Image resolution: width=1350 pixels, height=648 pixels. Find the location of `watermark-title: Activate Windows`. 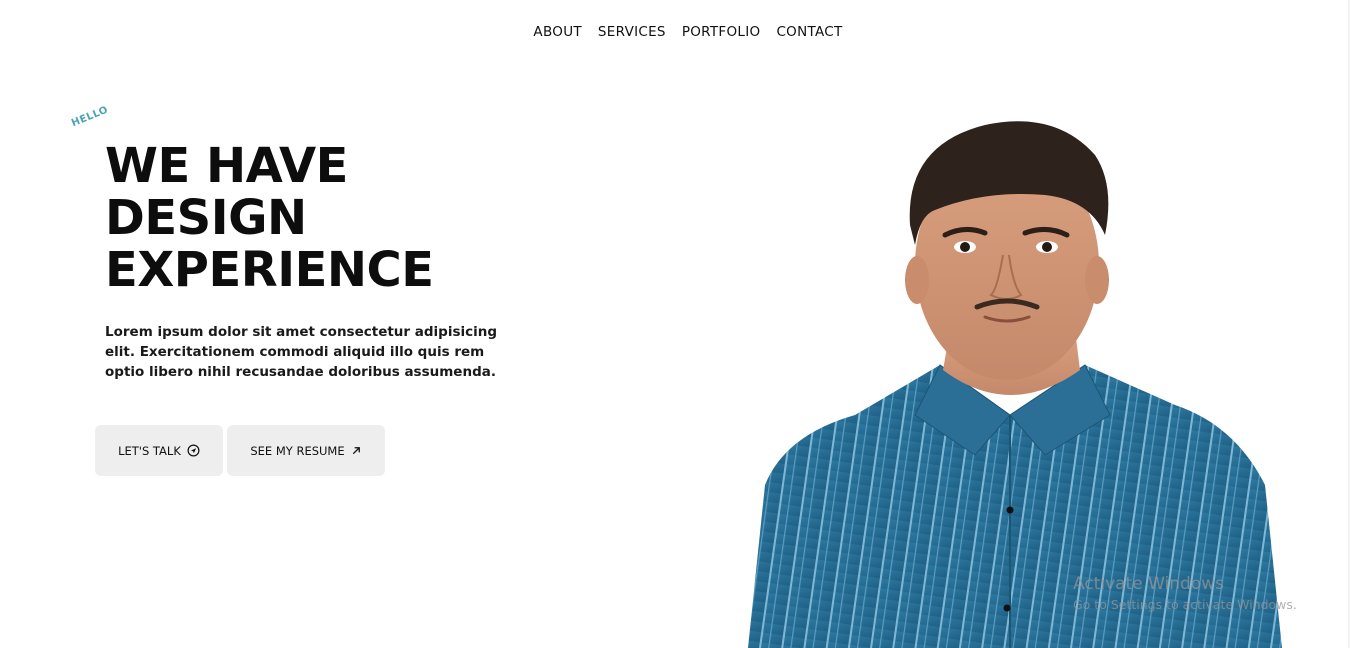

watermark-title: Activate Windows is located at coordinates (1148, 584).